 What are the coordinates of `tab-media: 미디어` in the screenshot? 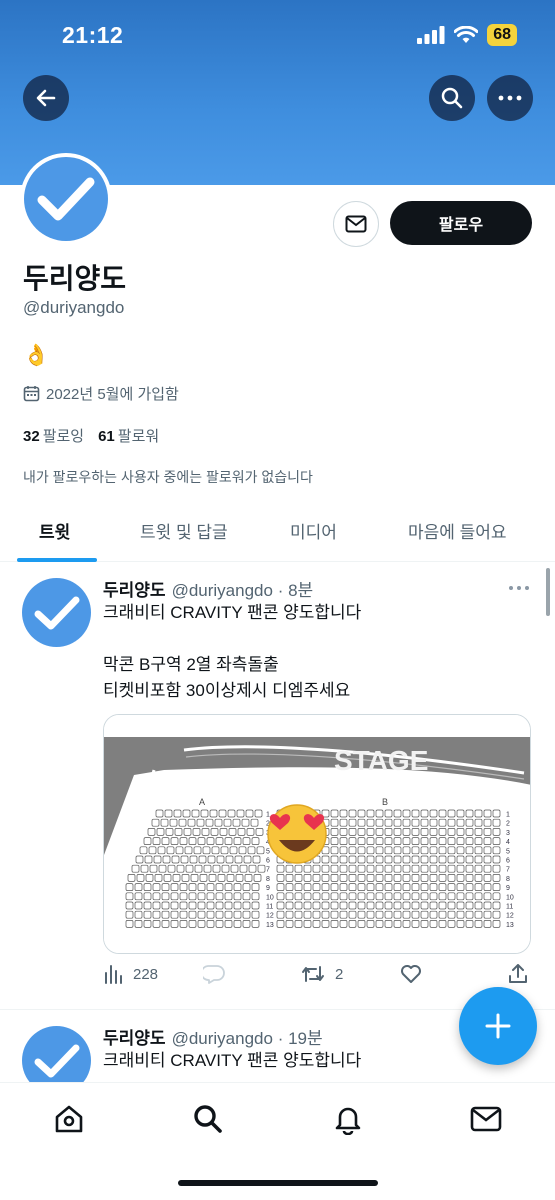 It's located at (313, 530).